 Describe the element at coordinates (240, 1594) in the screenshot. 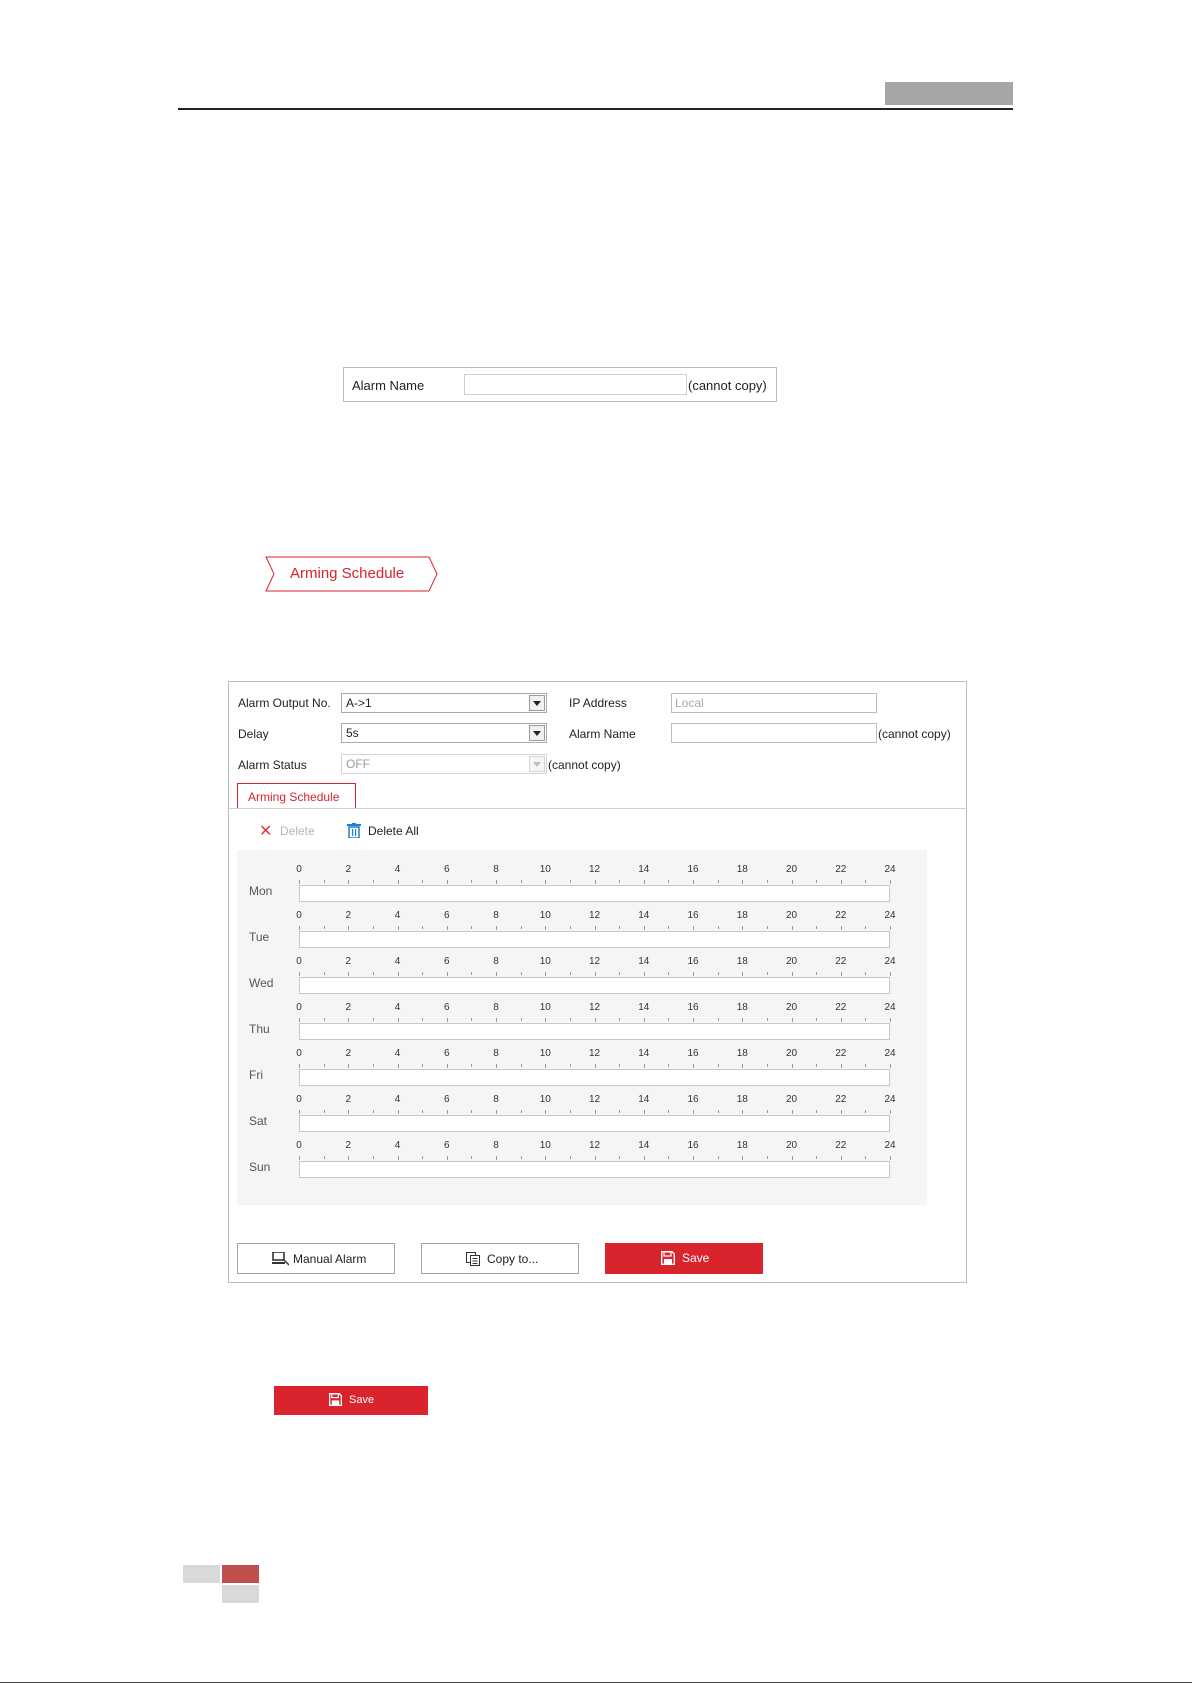

I see `footer-gray-block-lower` at that location.